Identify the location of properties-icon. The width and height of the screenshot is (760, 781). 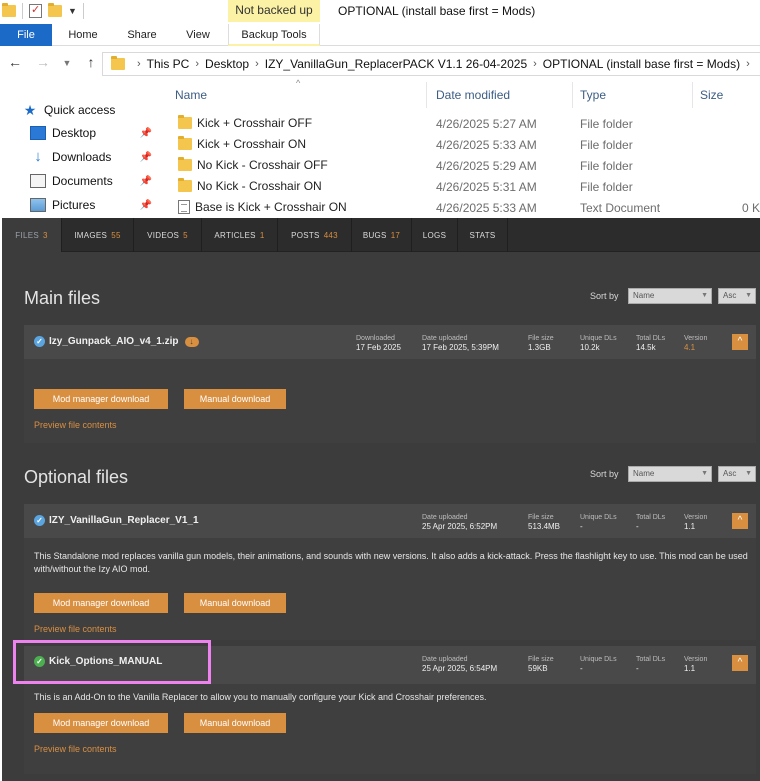
(35, 10).